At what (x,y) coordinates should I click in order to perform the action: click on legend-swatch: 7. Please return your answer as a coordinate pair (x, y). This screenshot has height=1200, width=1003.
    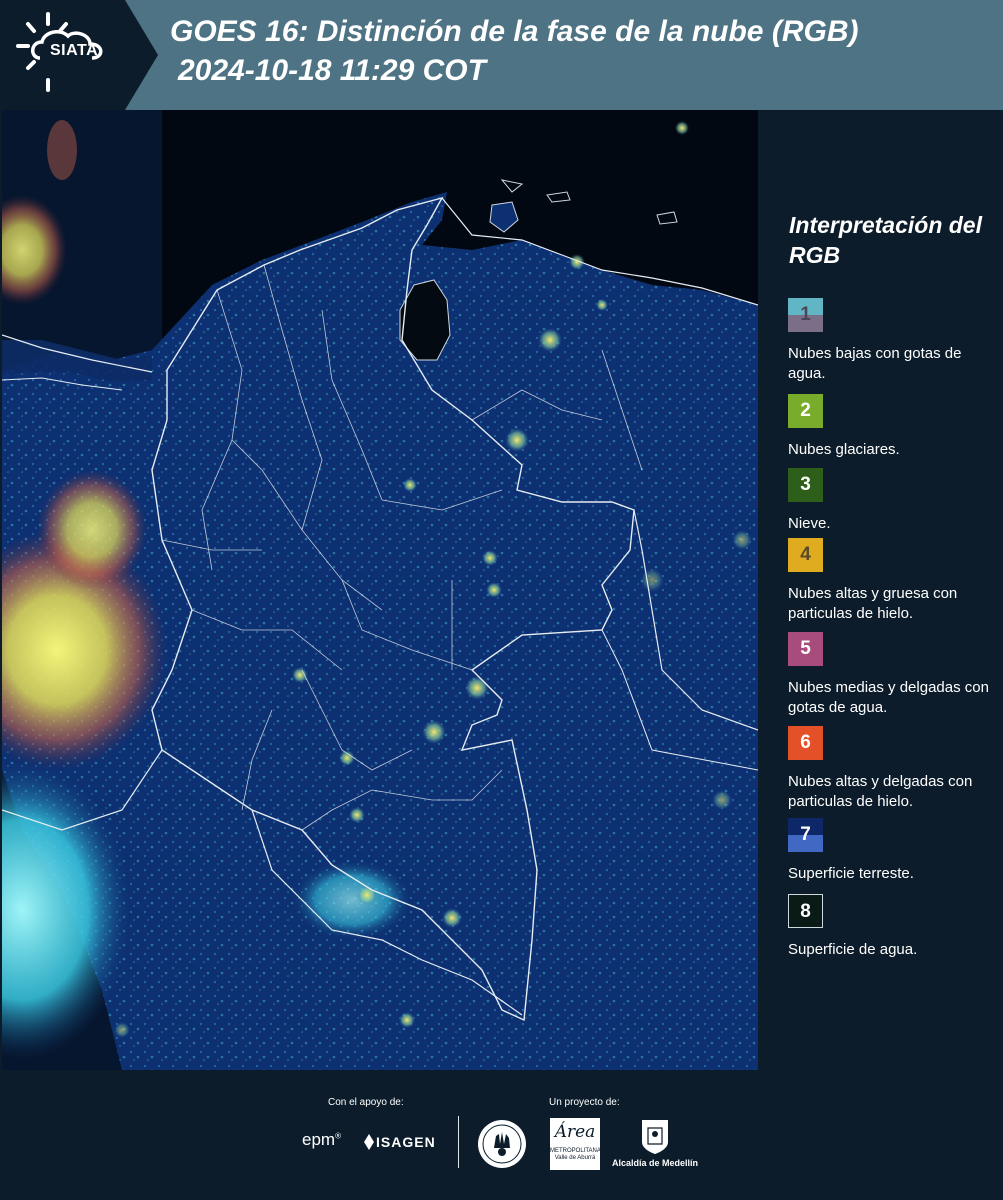
    Looking at the image, I should click on (805, 835).